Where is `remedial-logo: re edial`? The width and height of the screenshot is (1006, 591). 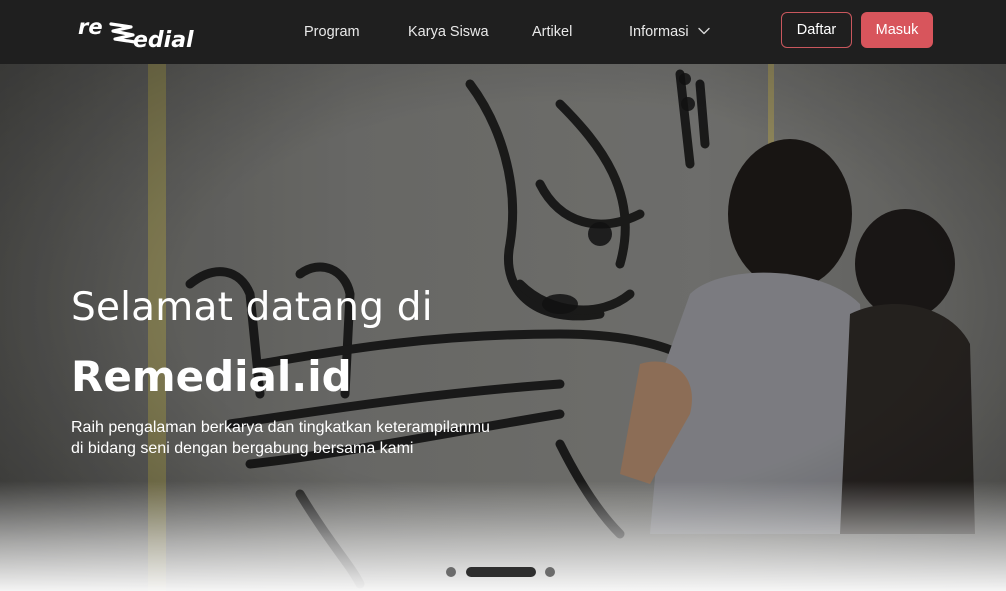
remedial-logo: re edial is located at coordinates (145, 32).